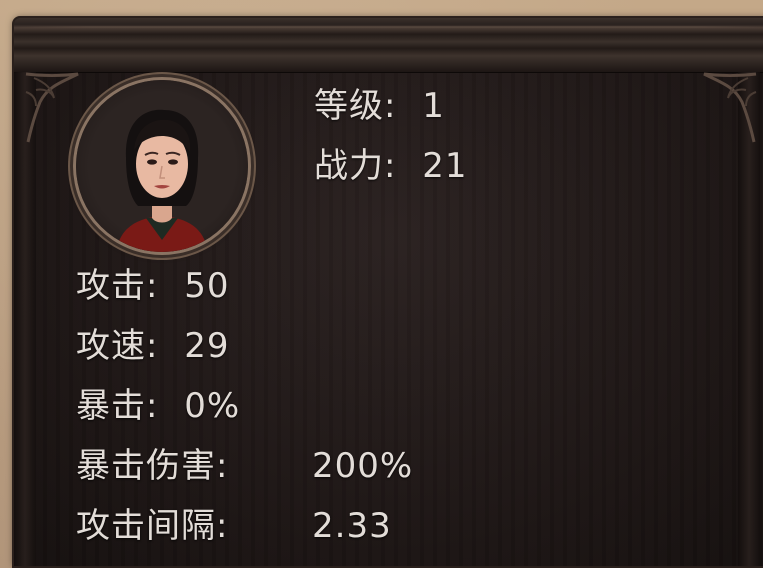  Describe the element at coordinates (355, 166) in the screenshot. I see `power-label: 战力:` at that location.